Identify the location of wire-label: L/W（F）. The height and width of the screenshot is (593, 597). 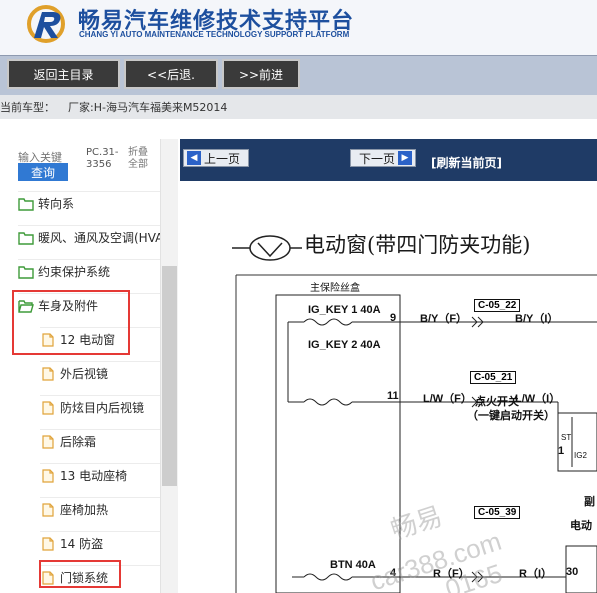
(447, 399).